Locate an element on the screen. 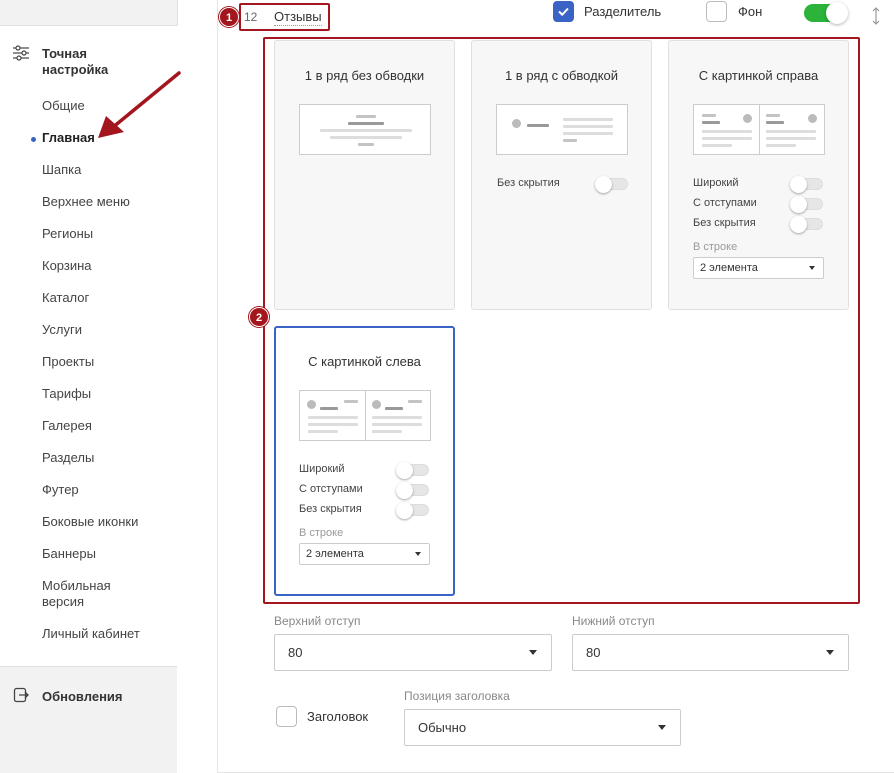  sidebar-item-main: Главная is located at coordinates (68, 138).